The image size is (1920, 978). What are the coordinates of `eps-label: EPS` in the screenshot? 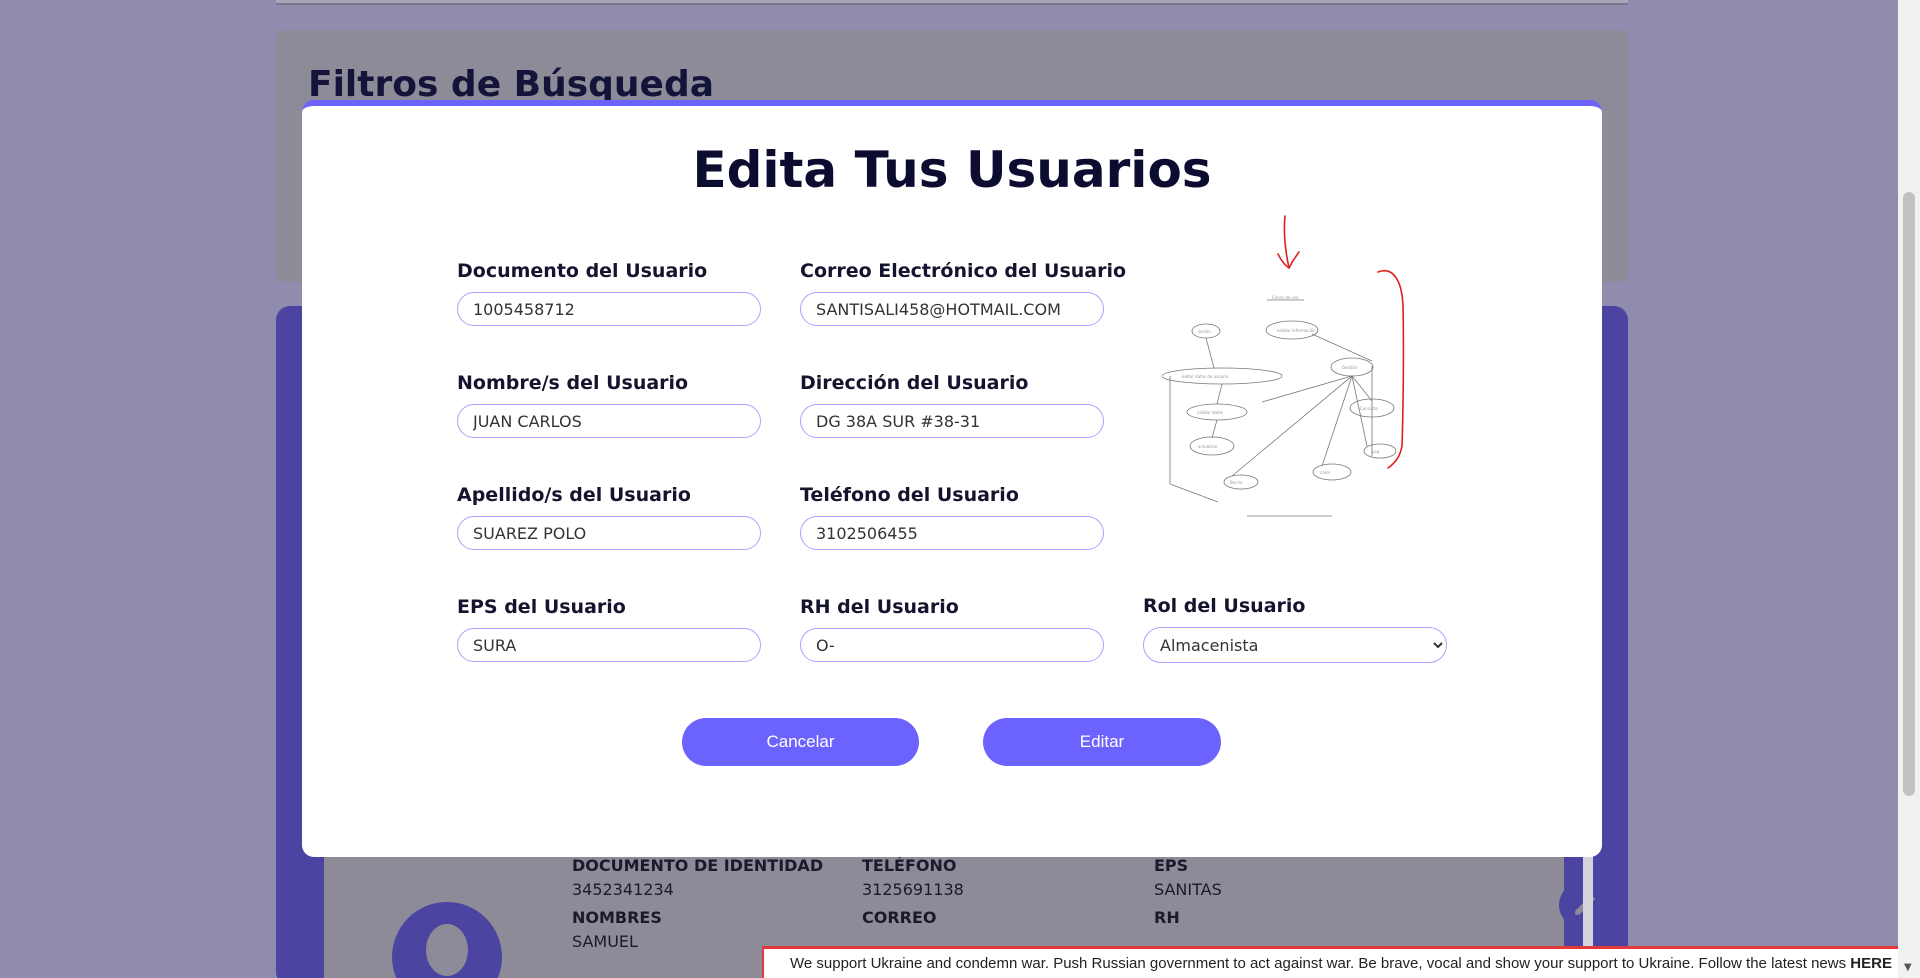 It's located at (1171, 865).